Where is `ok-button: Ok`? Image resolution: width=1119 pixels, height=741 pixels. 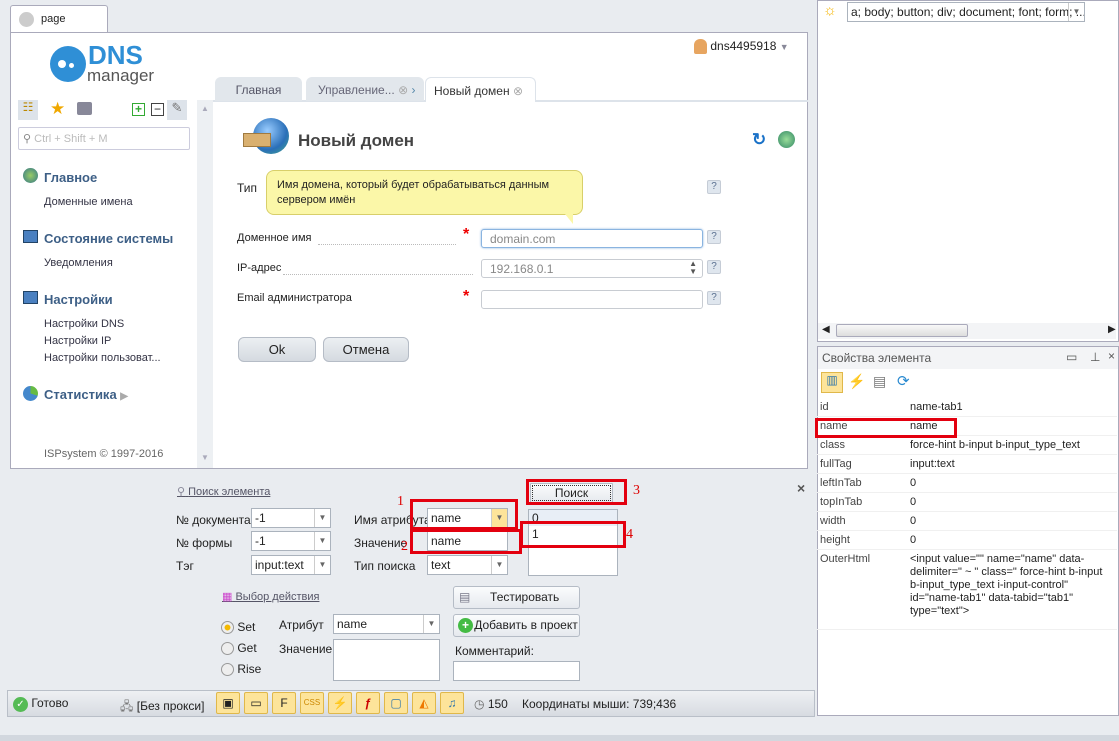
ok-button: Ok is located at coordinates (277, 349).